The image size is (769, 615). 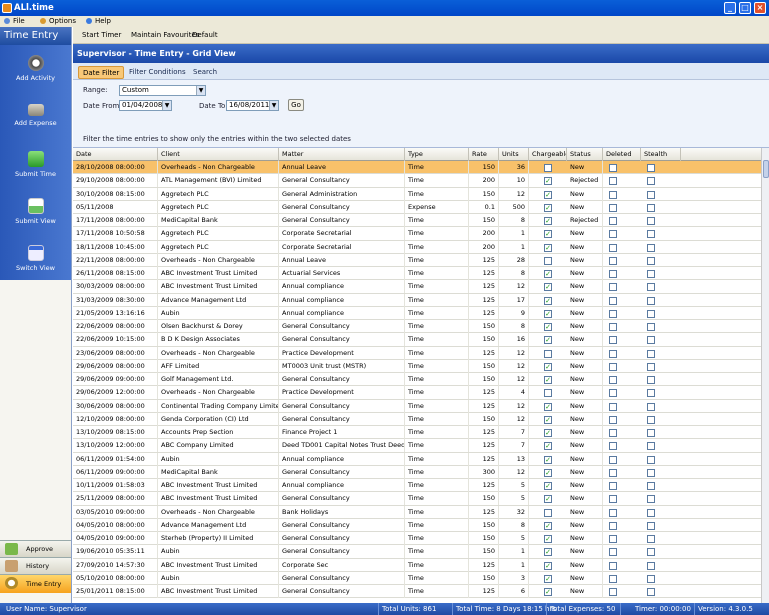 I want to click on close-button: ×, so click(x=760, y=8).